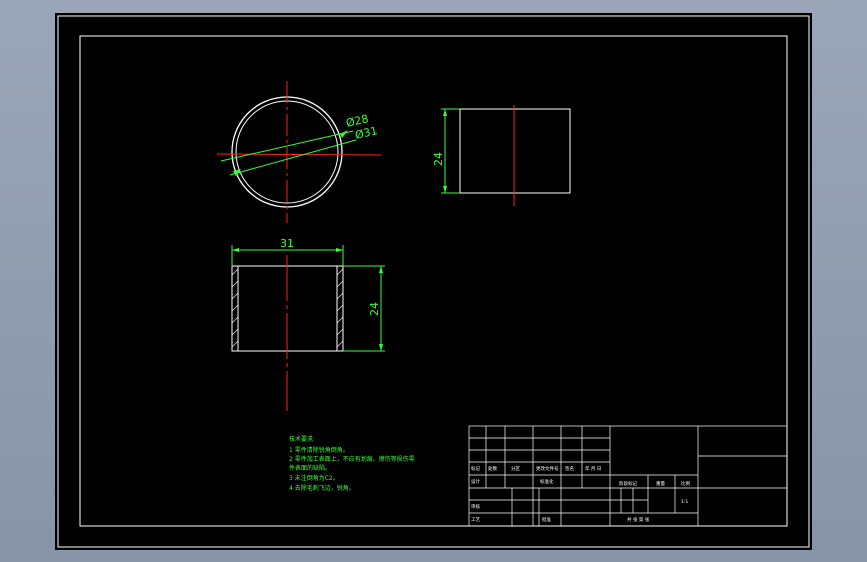  I want to click on title-block, so click(628, 476).